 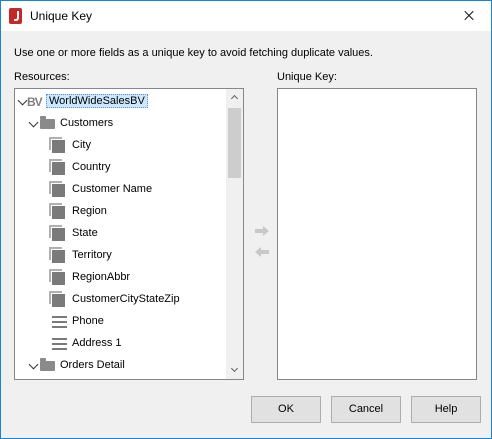 I want to click on tree-item-label: Customer Name, so click(x=112, y=189).